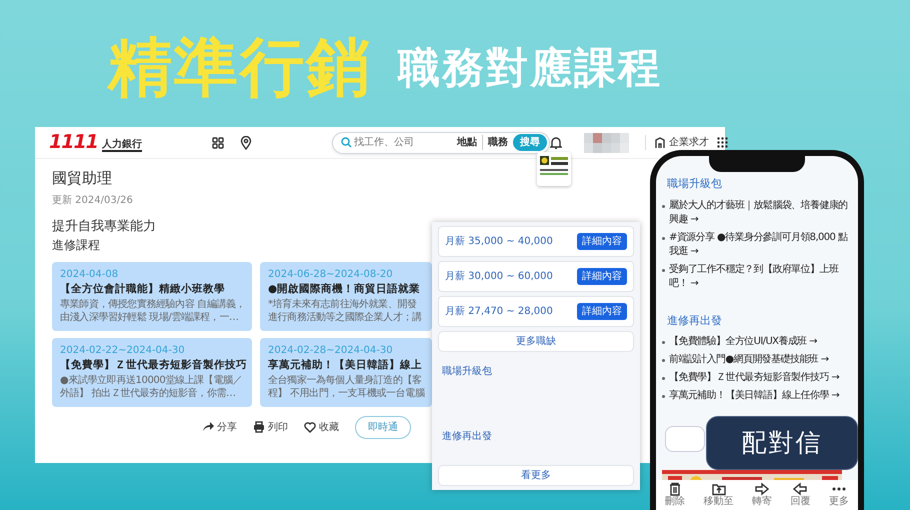  I want to click on job-card: 月薪 35,000 ~ 40,000 詳細內容, so click(536, 241).